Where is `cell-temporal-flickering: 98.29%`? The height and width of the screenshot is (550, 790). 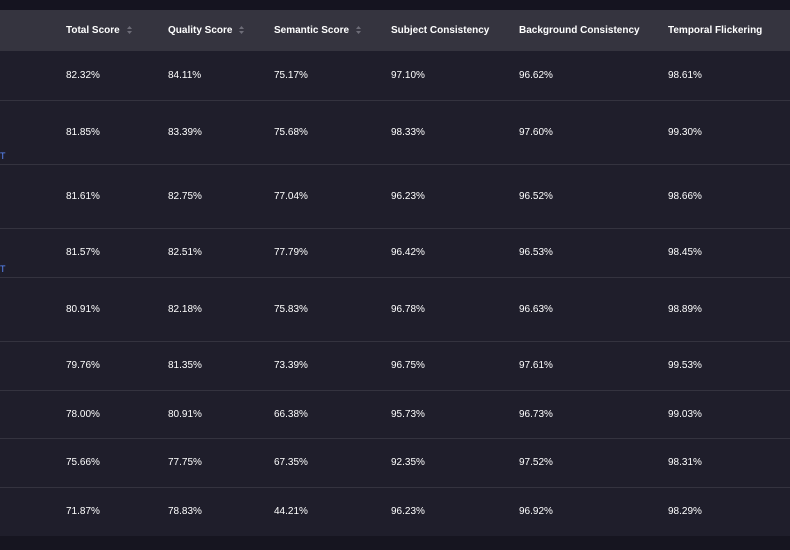 cell-temporal-flickering: 98.29% is located at coordinates (685, 511).